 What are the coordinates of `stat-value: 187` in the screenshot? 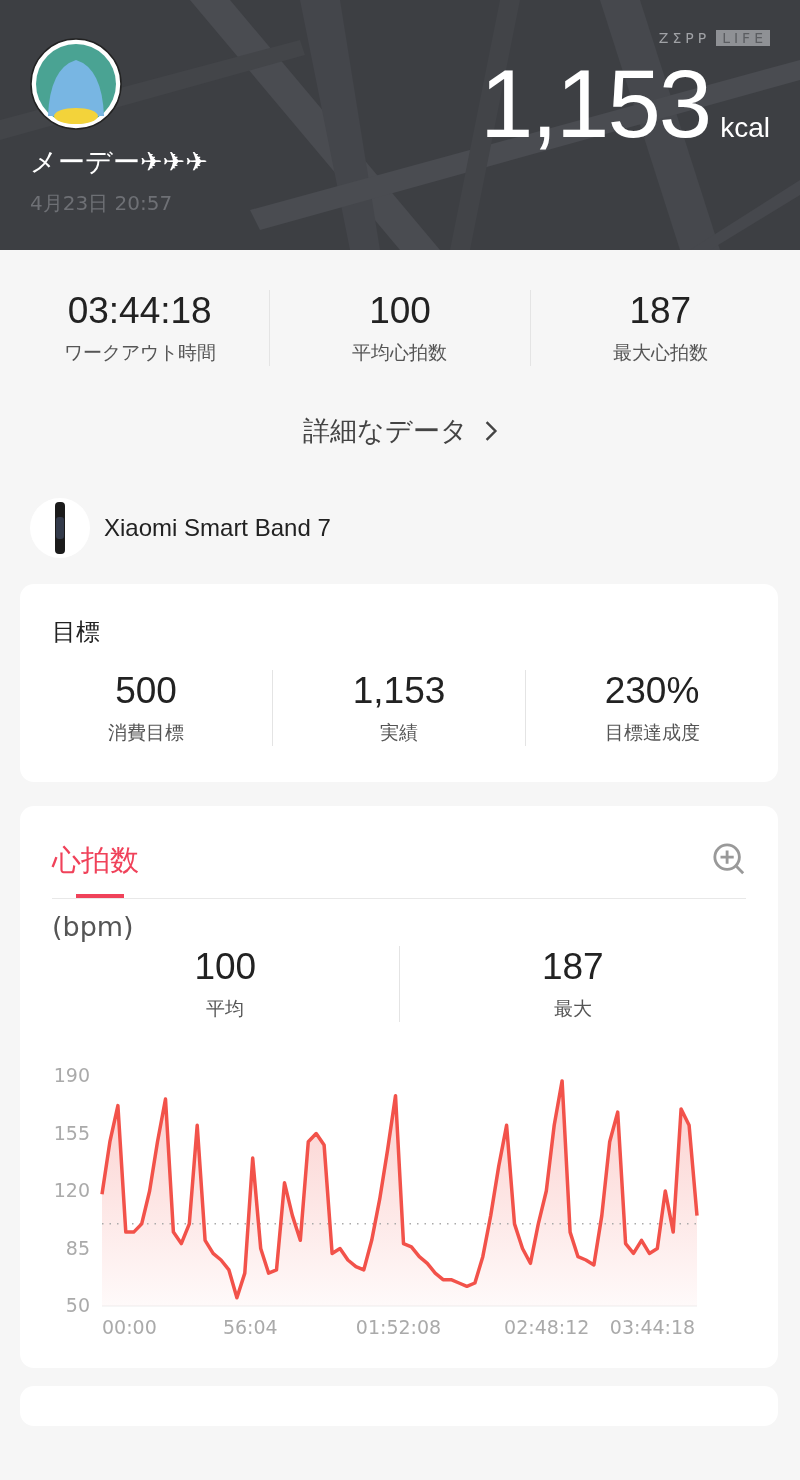 It's located at (660, 311).